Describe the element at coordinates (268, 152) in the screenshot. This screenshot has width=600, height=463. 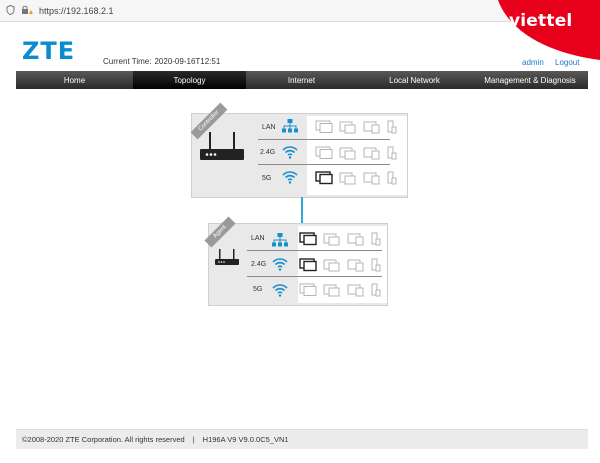
I see `controller-row-label-24g: 2.4G` at that location.